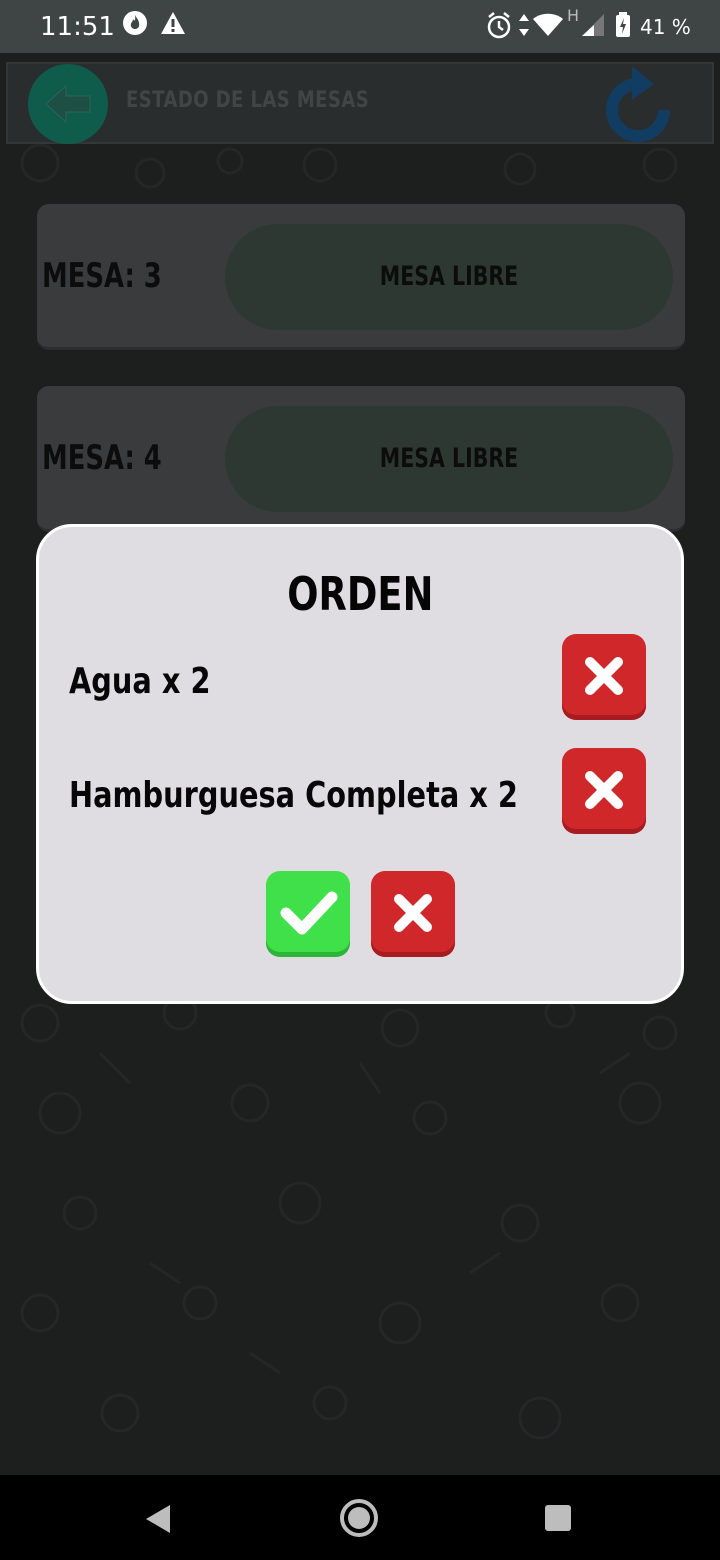  What do you see at coordinates (360, 594) in the screenshot?
I see `dialog-title: ORDEN` at bounding box center [360, 594].